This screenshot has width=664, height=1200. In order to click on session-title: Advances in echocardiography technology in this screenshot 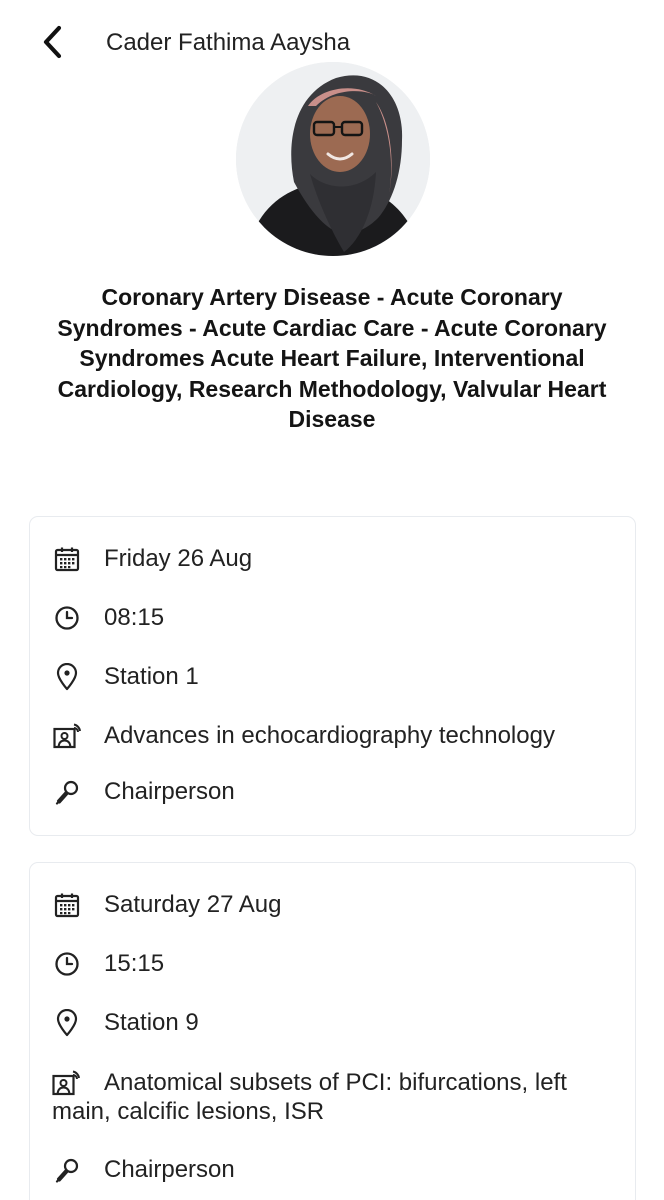, I will do `click(329, 735)`.